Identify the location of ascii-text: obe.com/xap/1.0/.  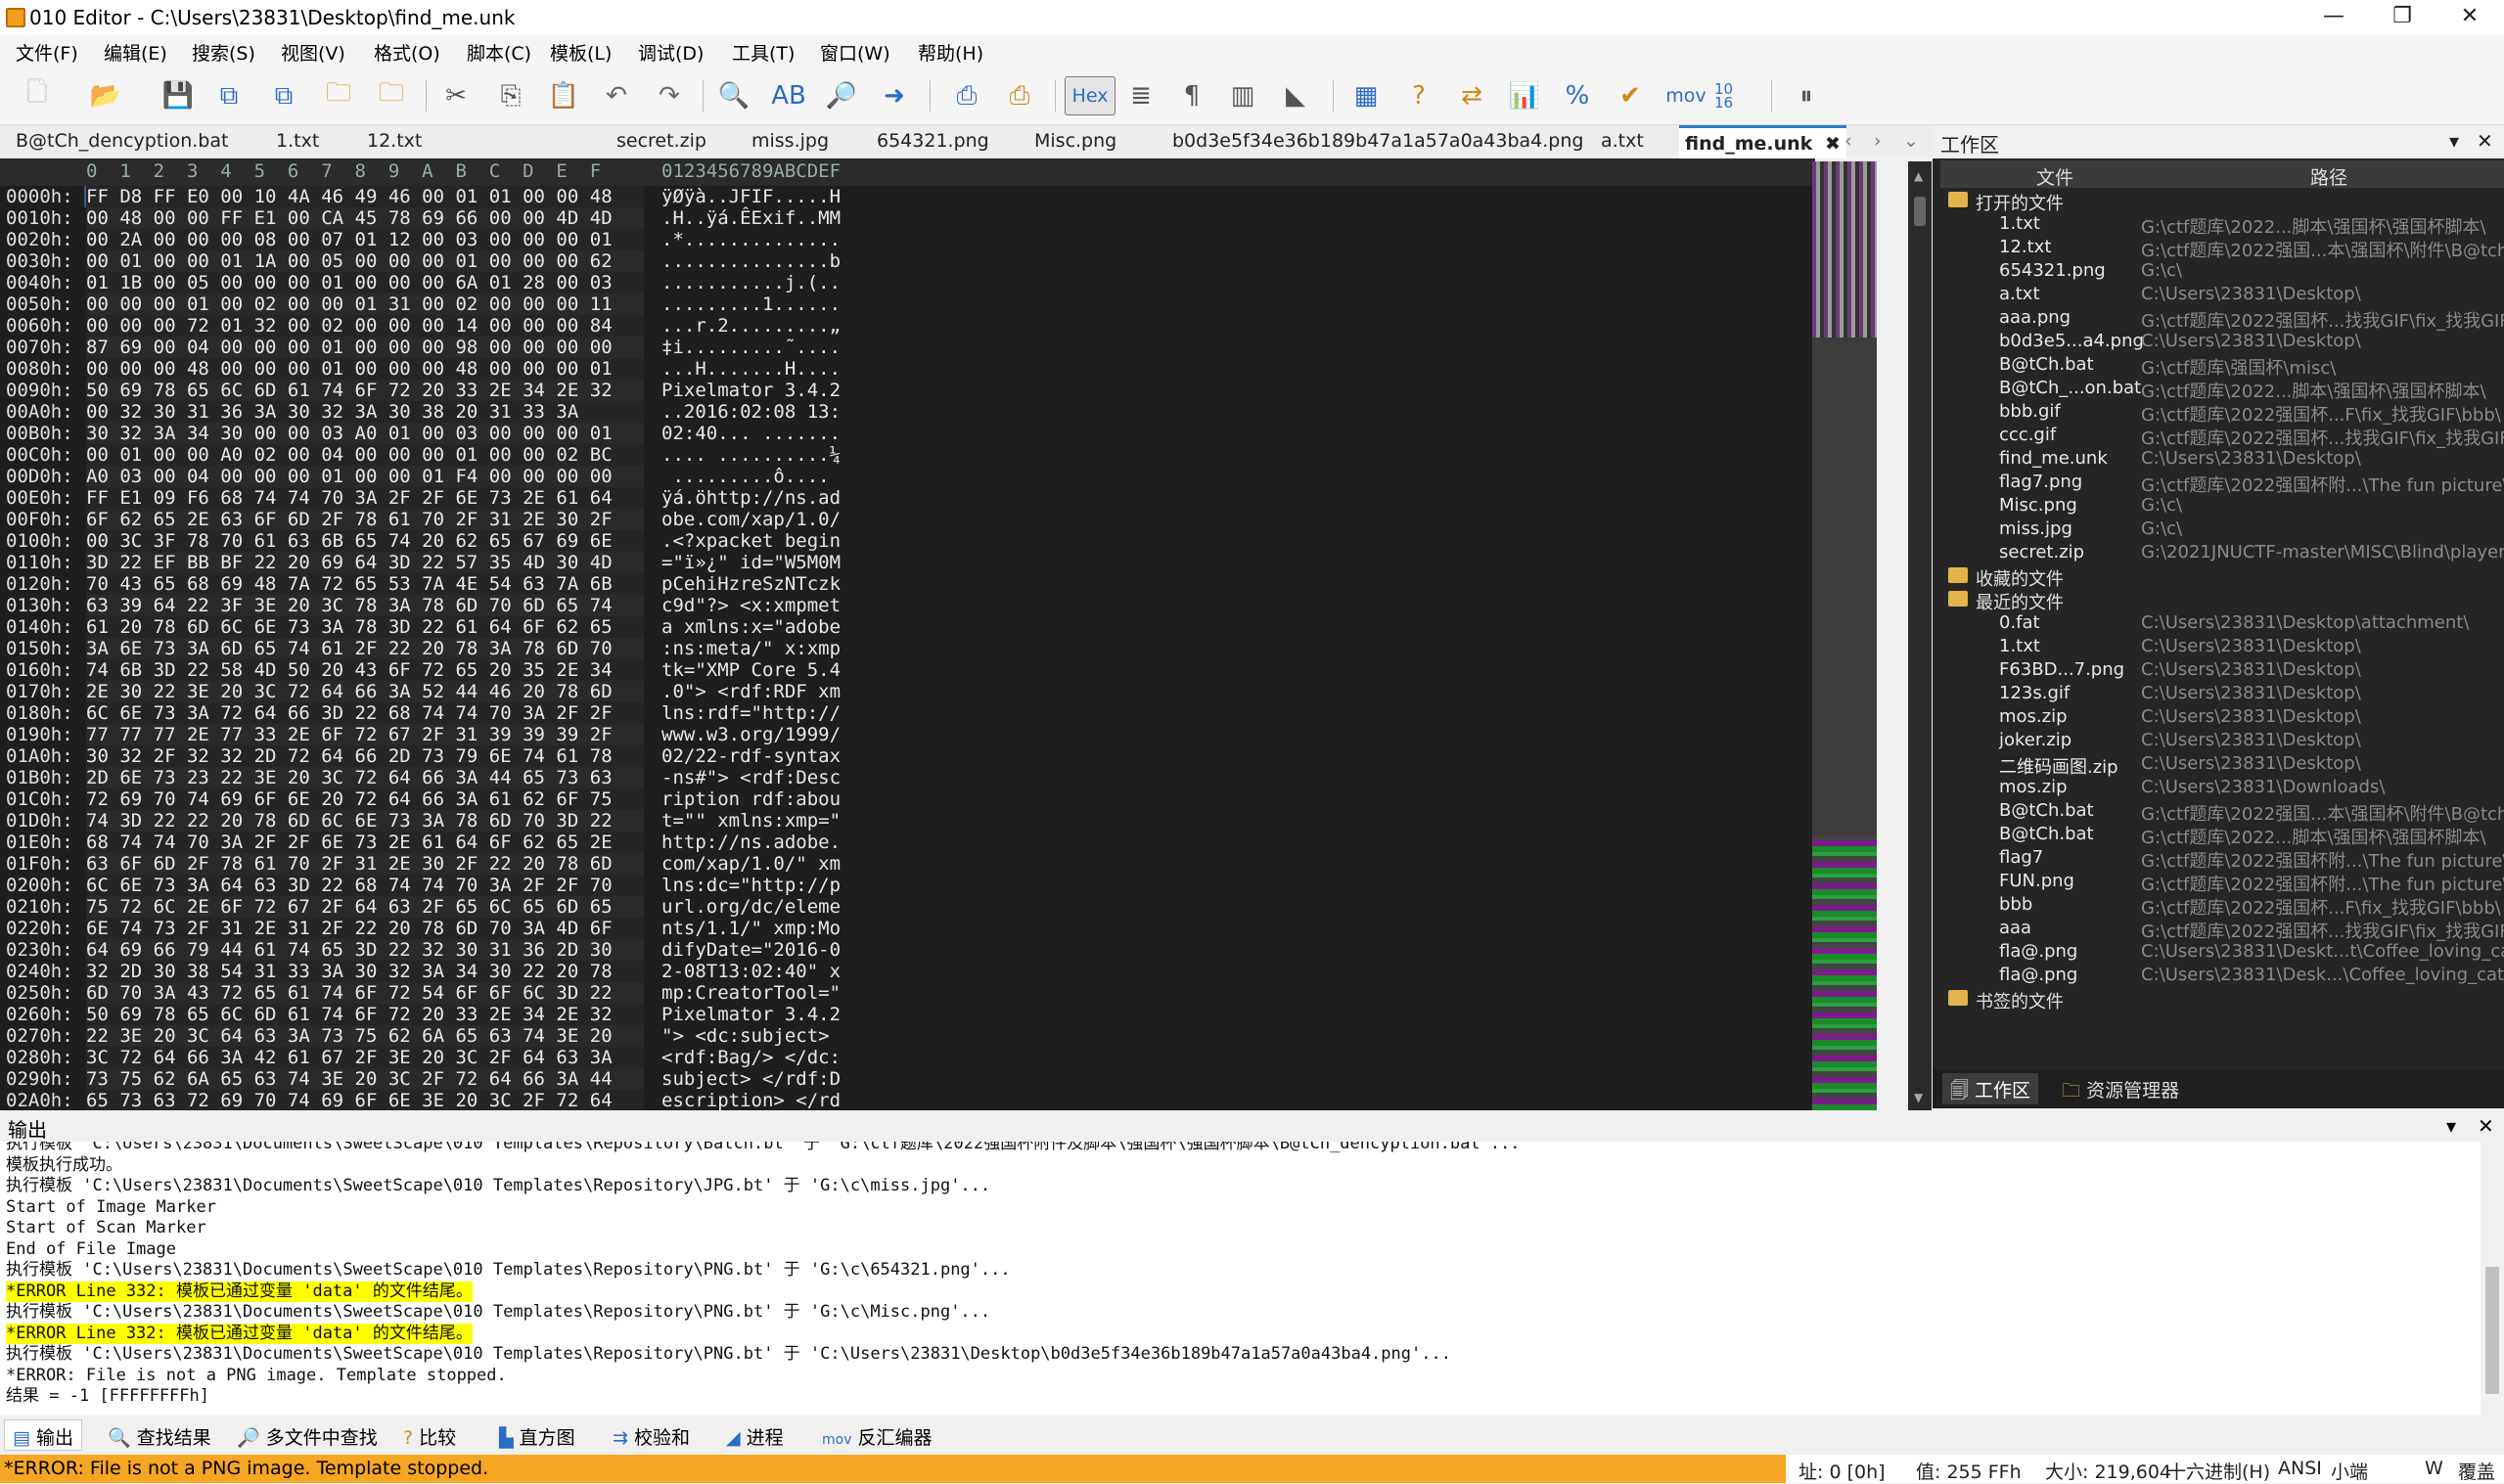
(756, 519).